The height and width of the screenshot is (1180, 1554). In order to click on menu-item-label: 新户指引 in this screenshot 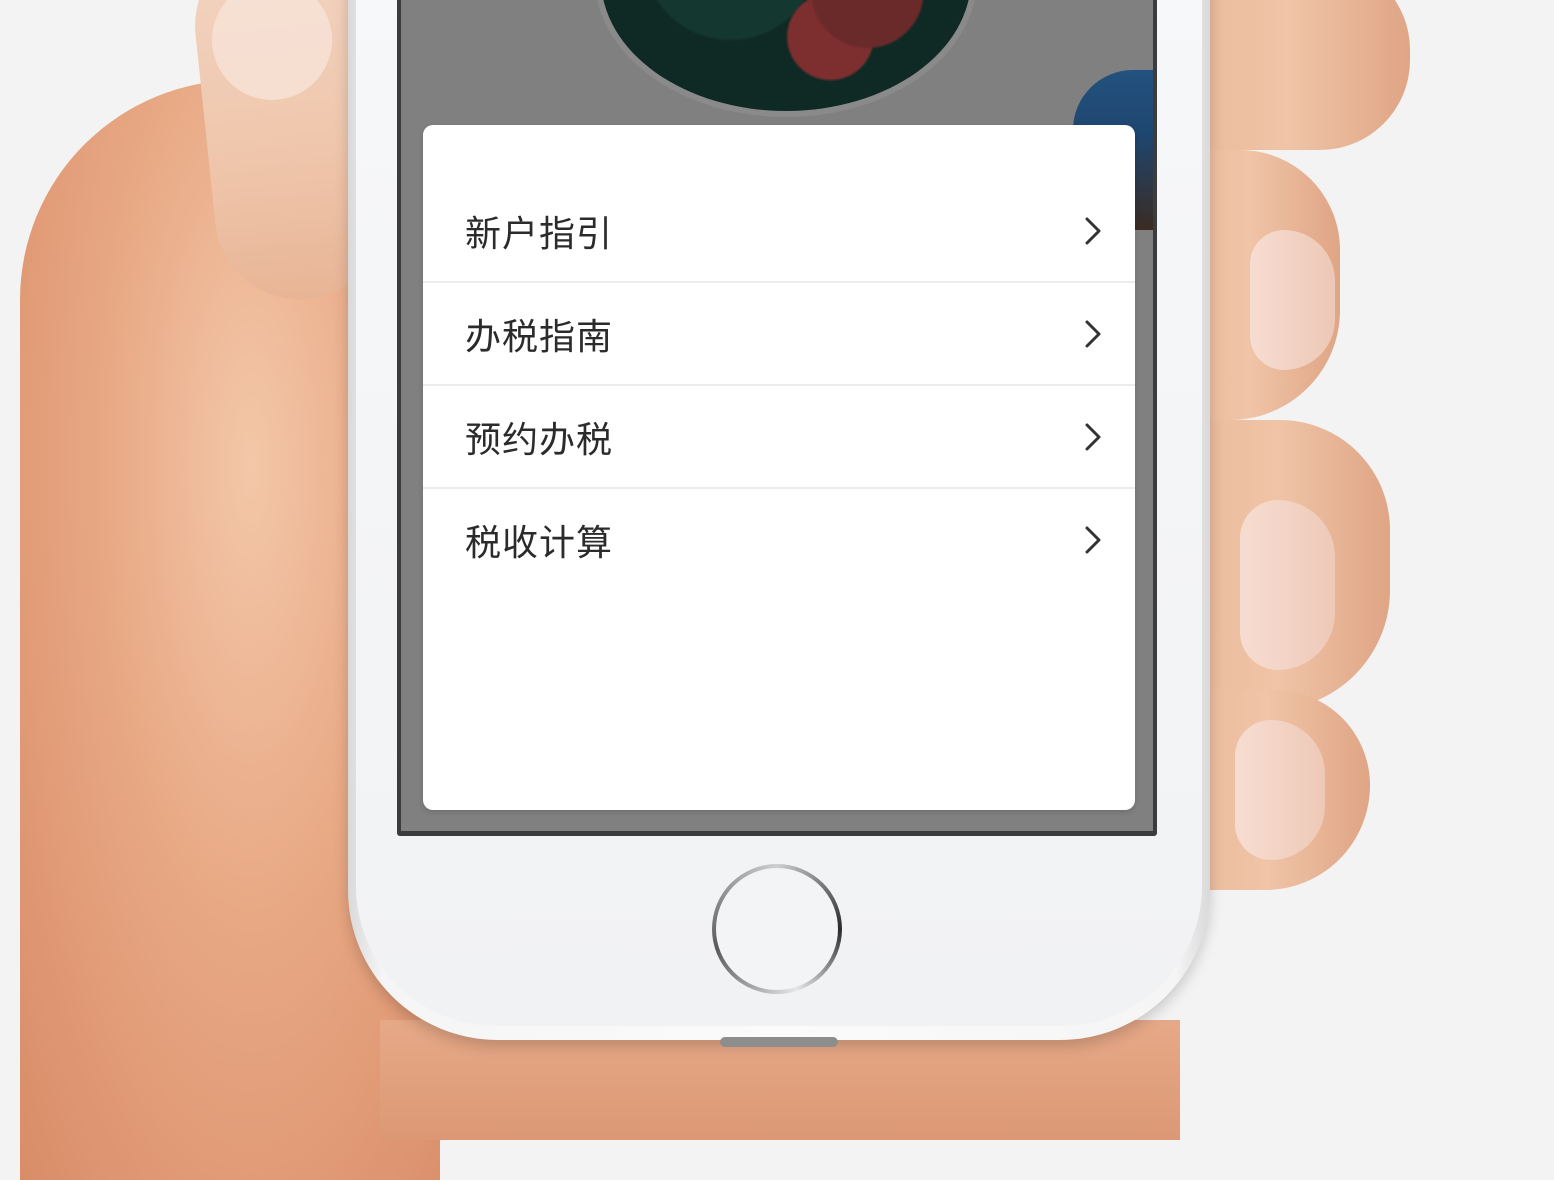, I will do `click(539, 234)`.